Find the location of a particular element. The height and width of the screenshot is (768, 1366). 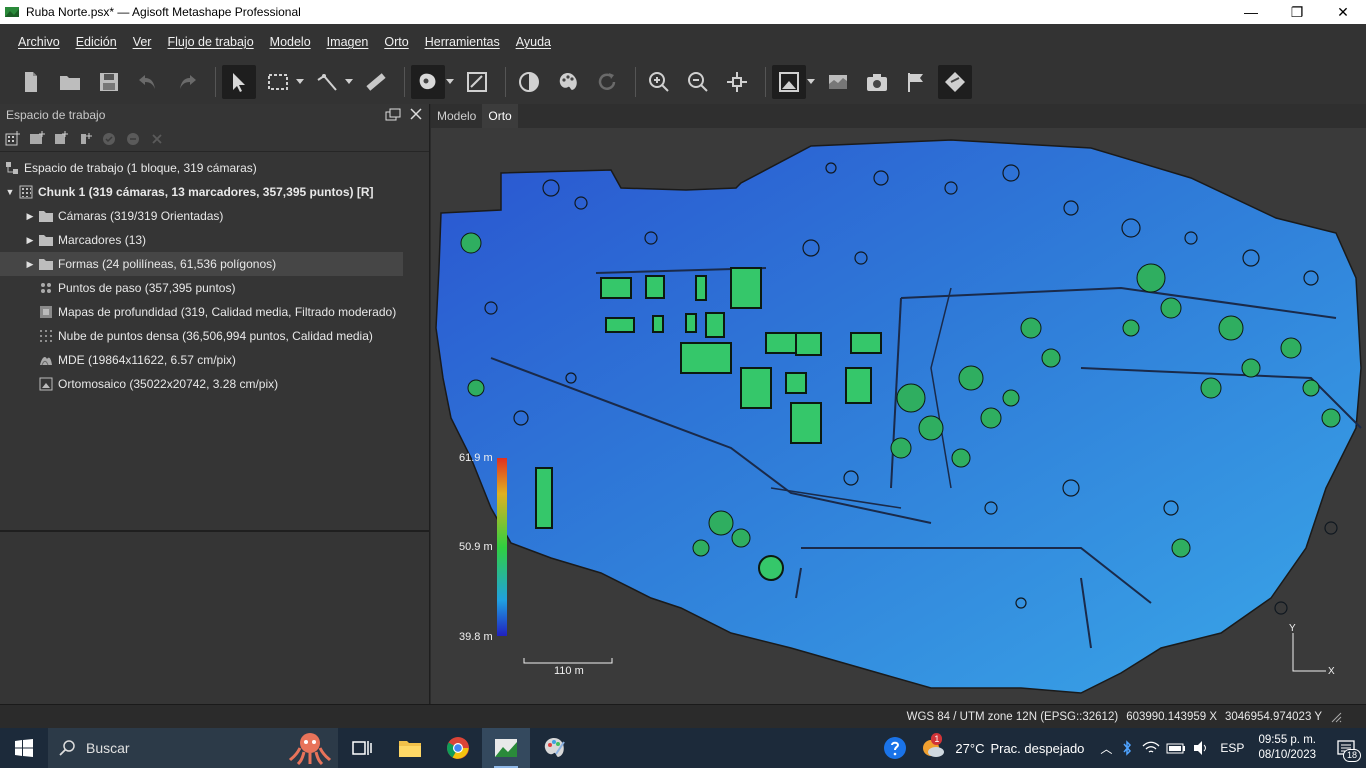

taskbar-clock: 09:55 p. m. 08/10/2023 is located at coordinates (1287, 748).